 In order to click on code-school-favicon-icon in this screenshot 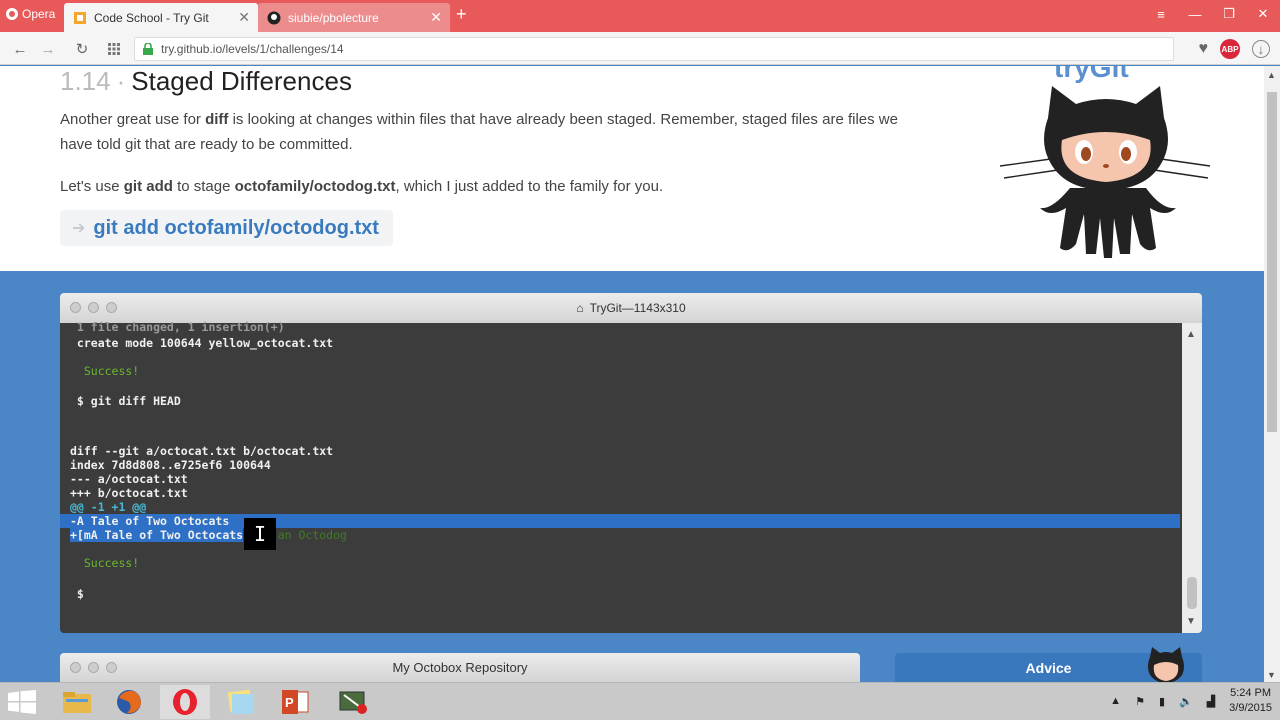, I will do `click(80, 18)`.